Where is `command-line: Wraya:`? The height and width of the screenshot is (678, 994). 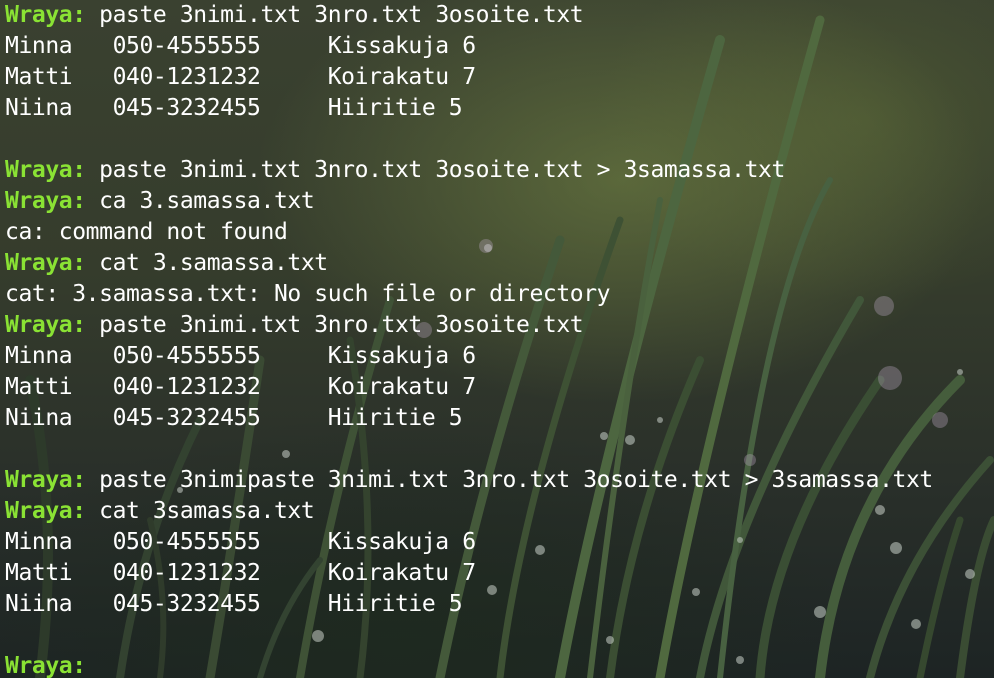
command-line: Wraya: is located at coordinates (499, 664).